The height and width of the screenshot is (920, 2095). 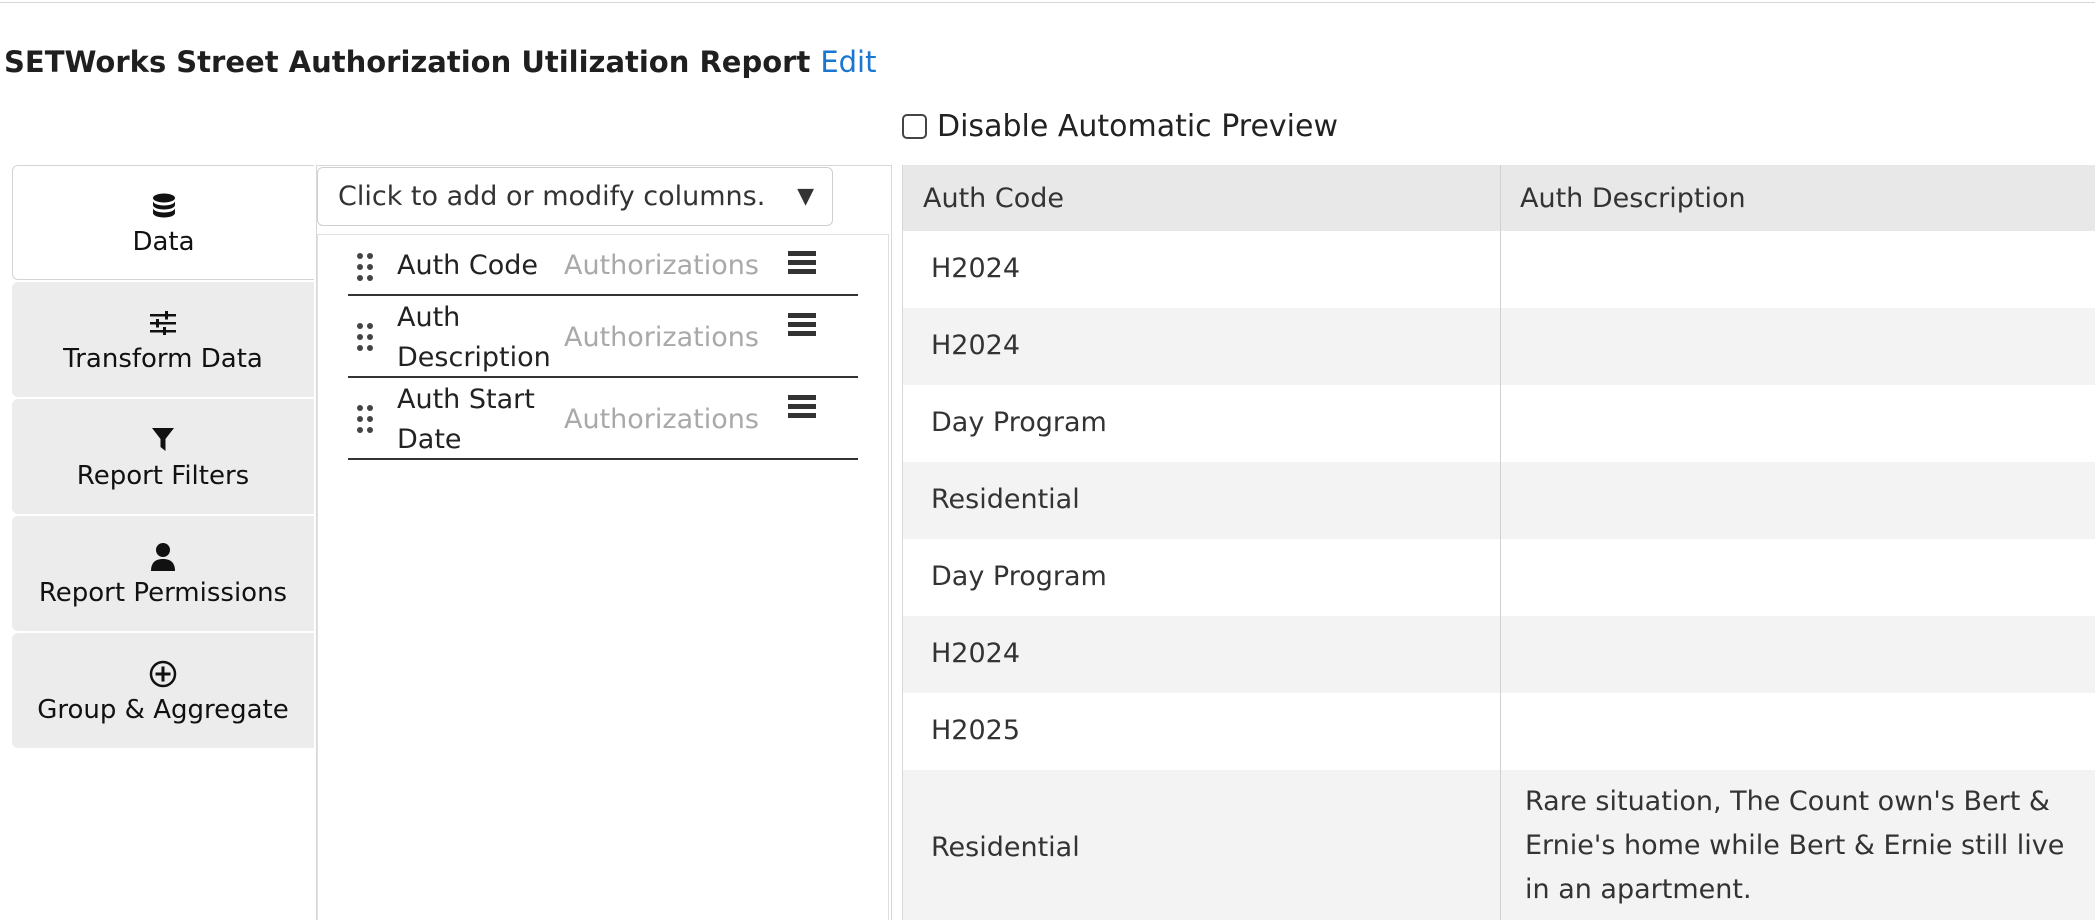 What do you see at coordinates (163, 440) in the screenshot?
I see `filter-icon` at bounding box center [163, 440].